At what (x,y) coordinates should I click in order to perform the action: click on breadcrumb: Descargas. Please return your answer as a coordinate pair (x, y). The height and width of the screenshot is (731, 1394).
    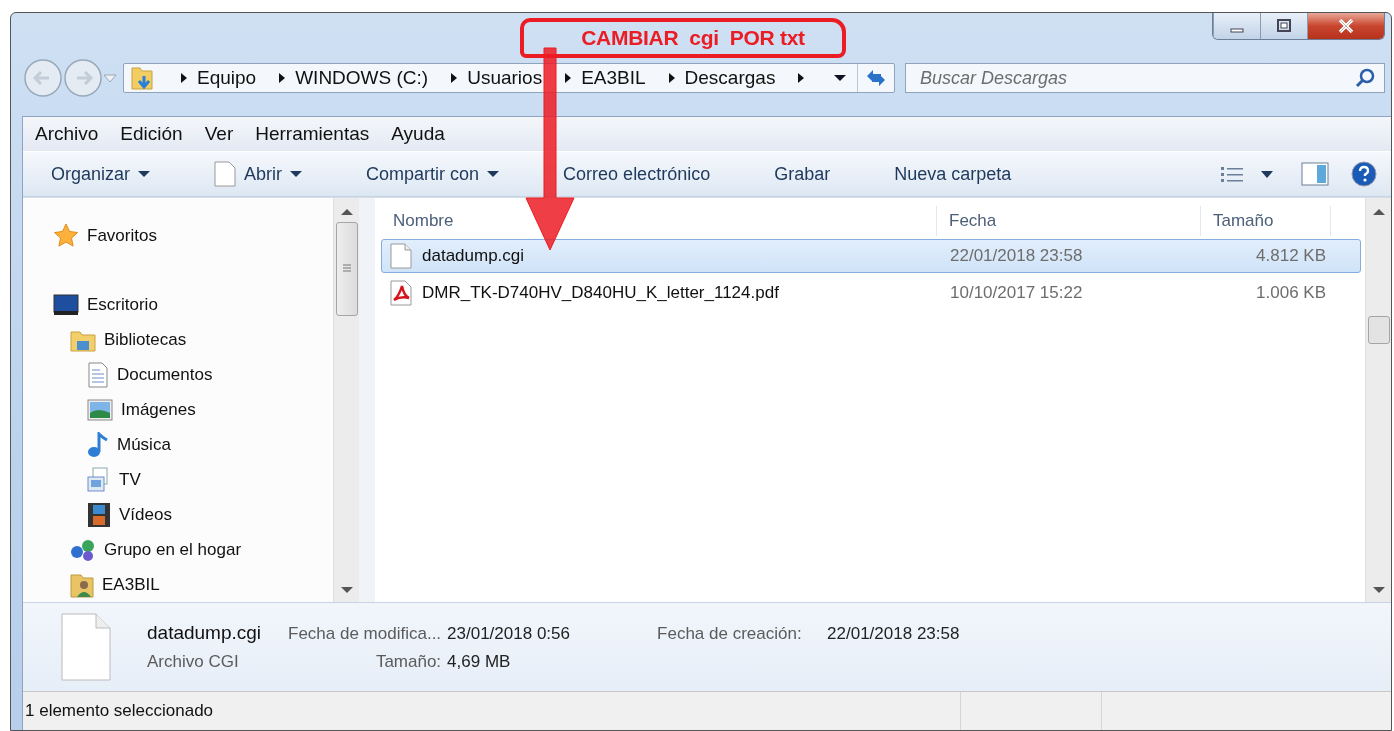
    Looking at the image, I should click on (730, 78).